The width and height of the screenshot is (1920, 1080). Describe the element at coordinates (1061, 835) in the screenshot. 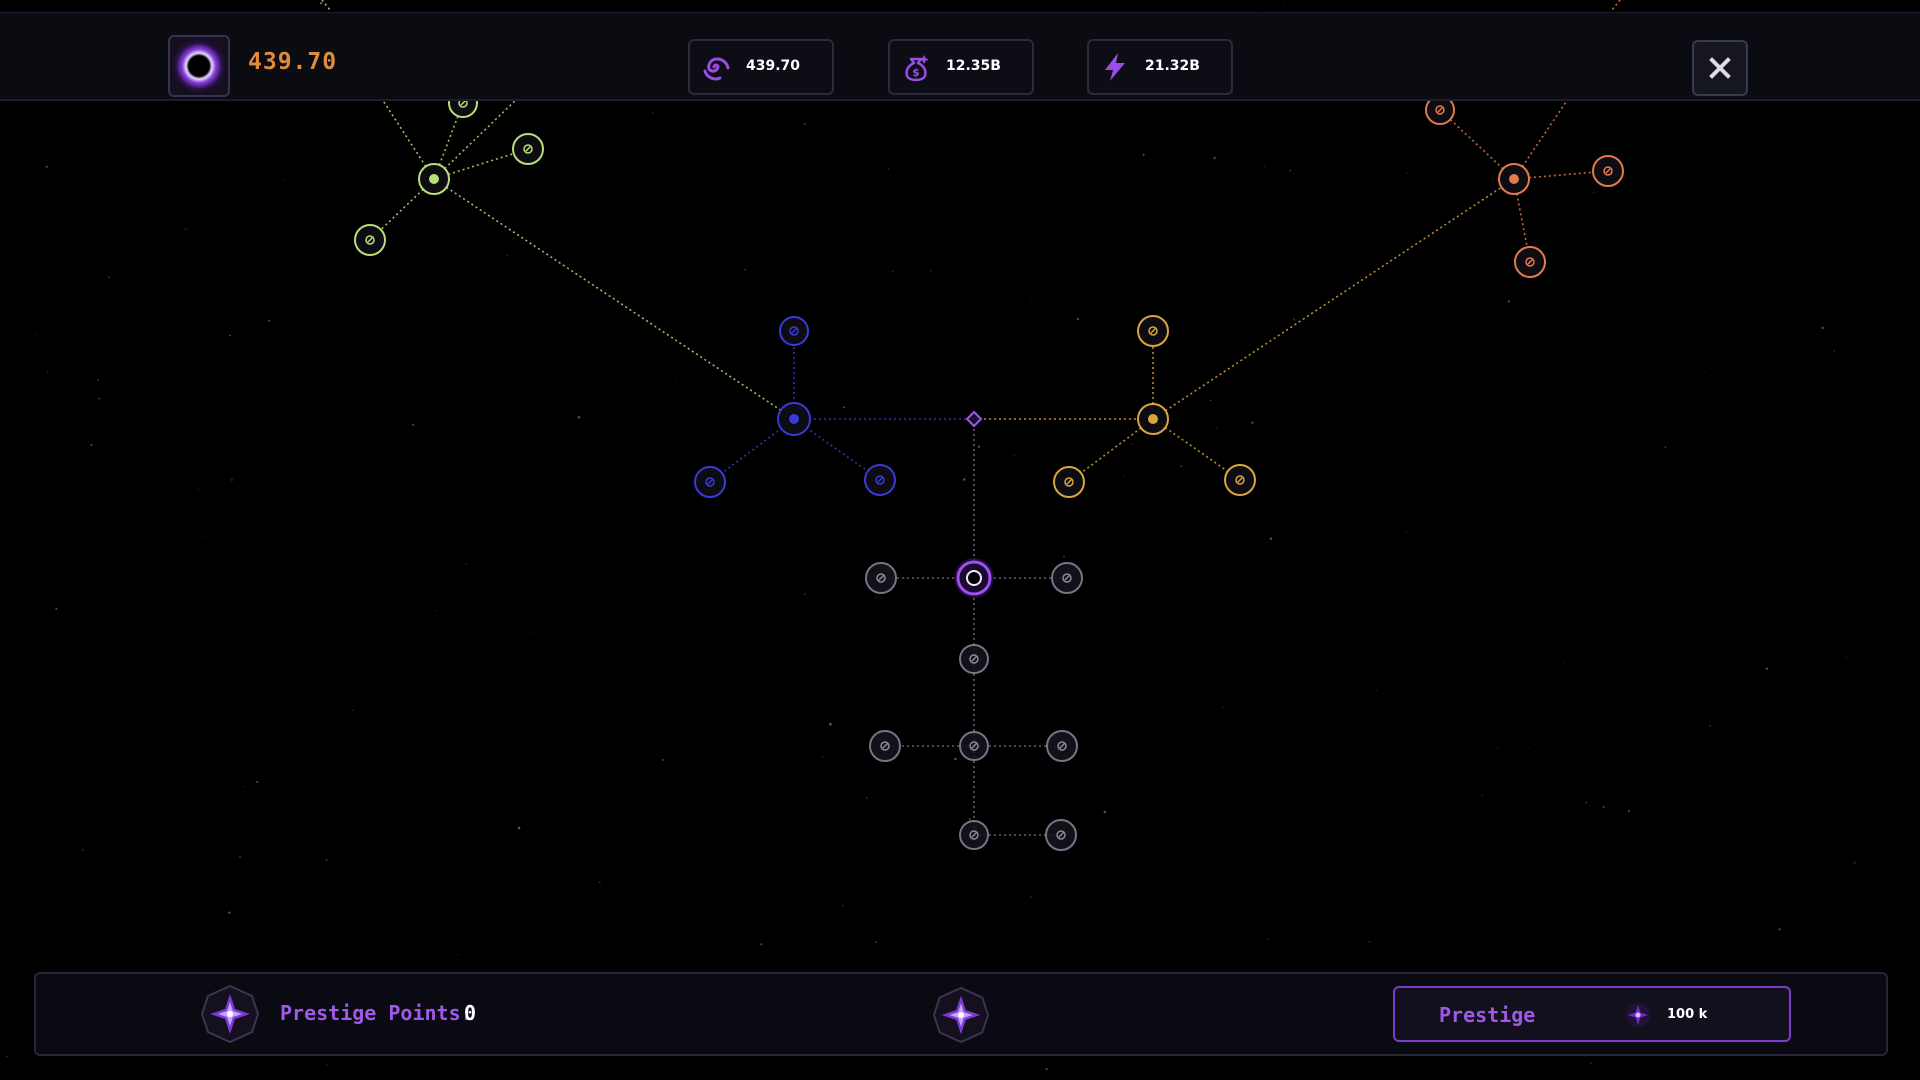

I see `skill-node-c4r` at that location.